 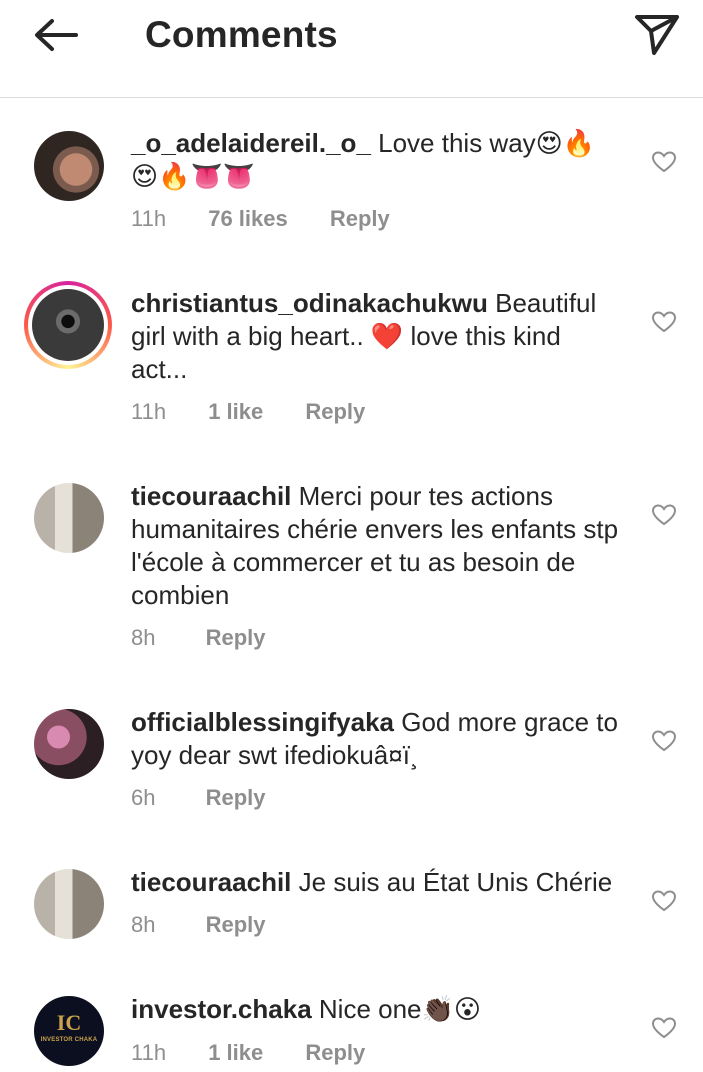 I want to click on comment-meta: 6h Reply, so click(x=198, y=798).